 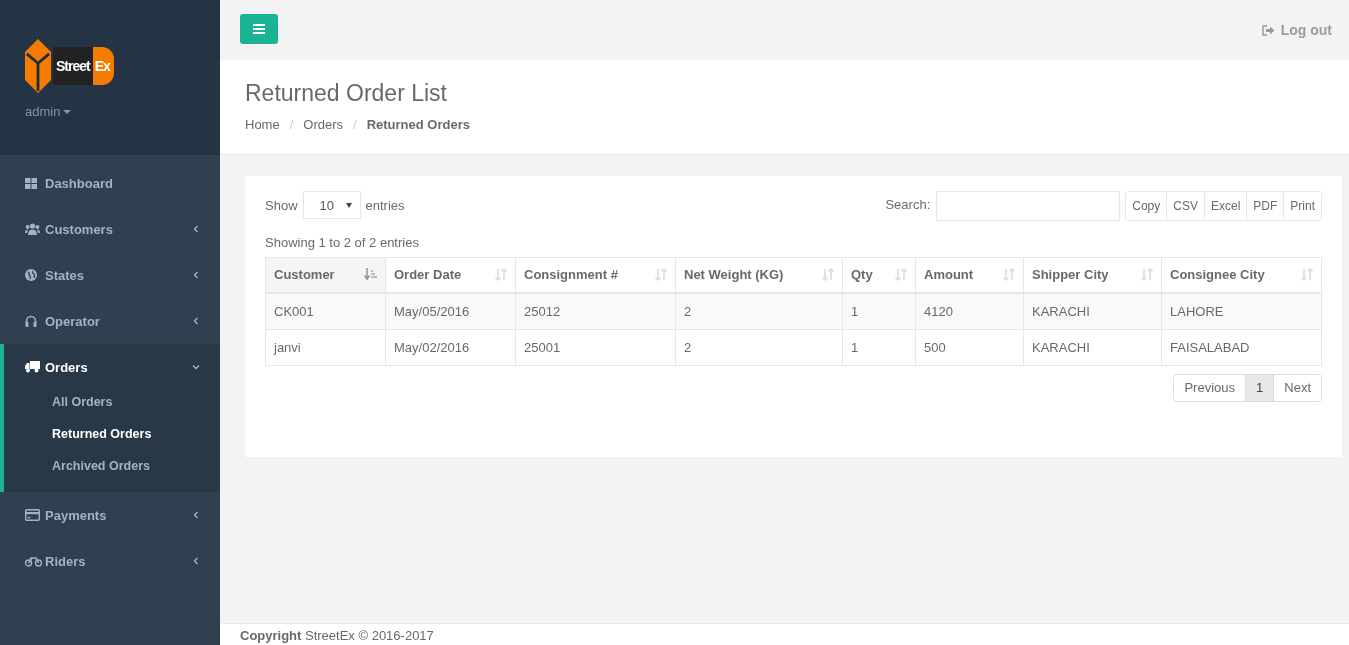 What do you see at coordinates (385, 205) in the screenshot?
I see `entries-label: entries` at bounding box center [385, 205].